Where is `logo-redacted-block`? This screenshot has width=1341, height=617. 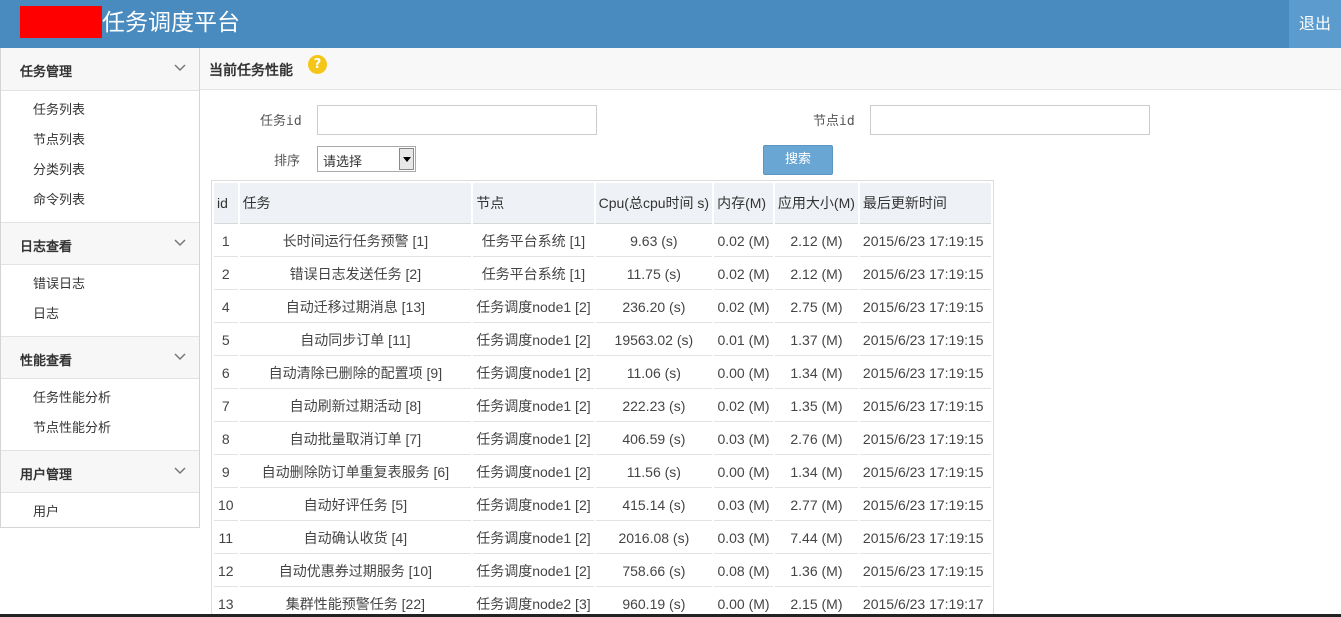 logo-redacted-block is located at coordinates (61, 22).